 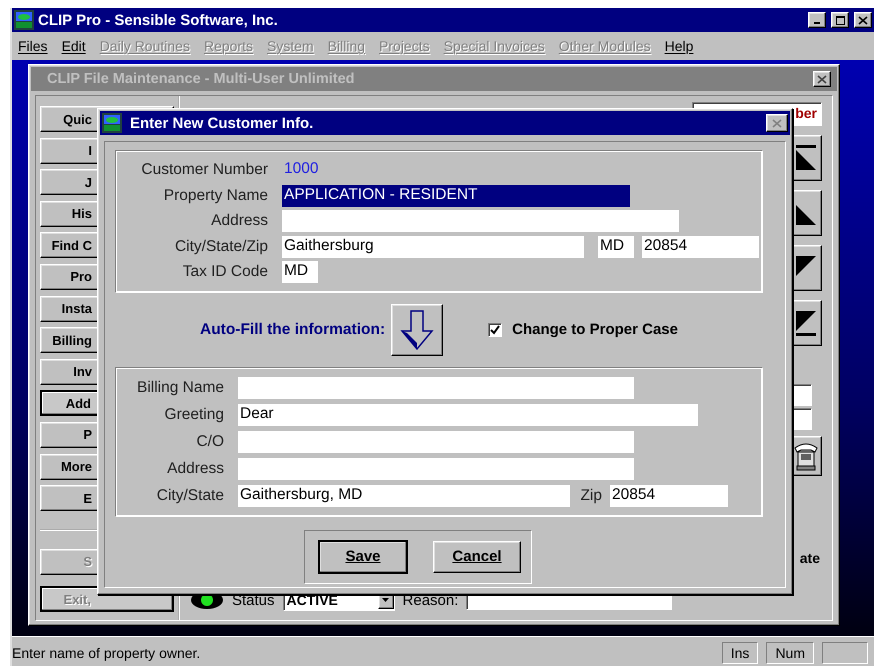 I want to click on value-text: 1000, so click(x=301, y=169).